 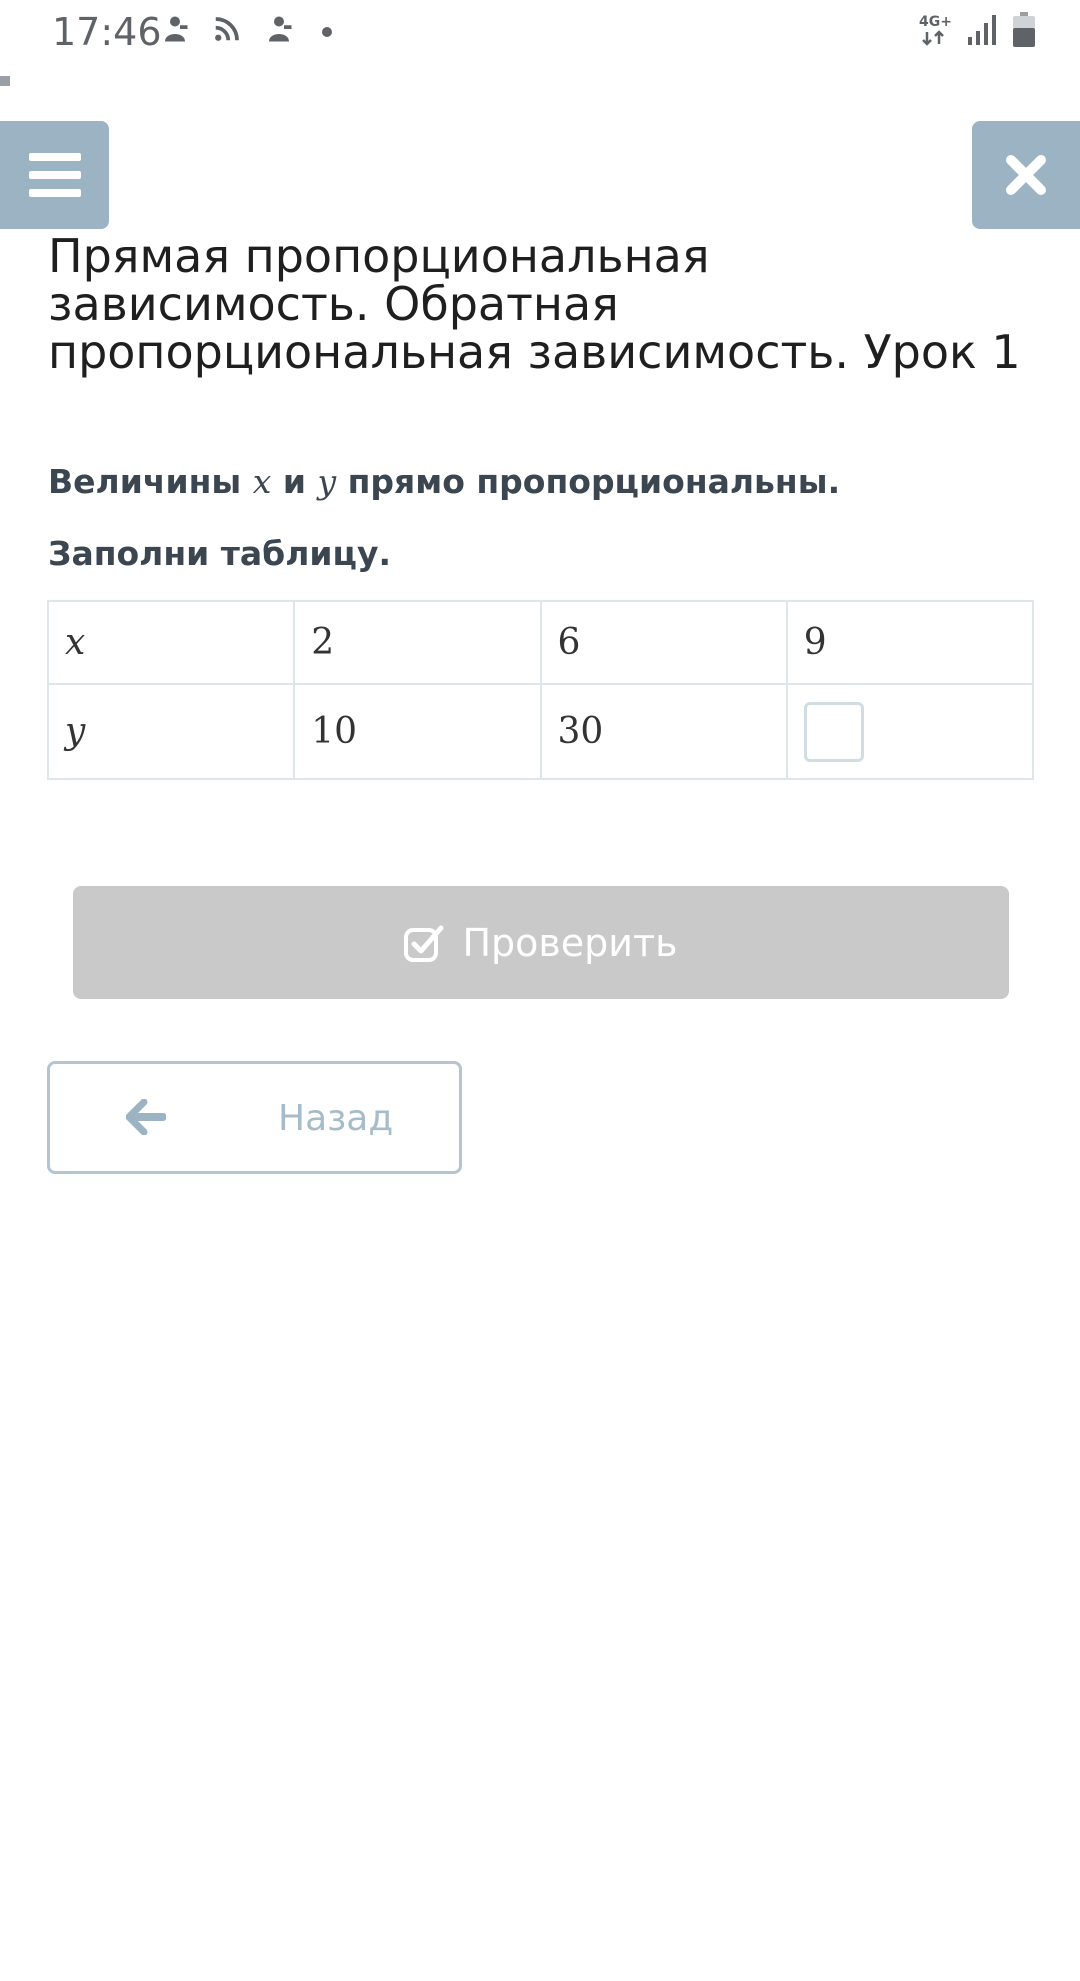 I want to click on table-label: y, so click(x=75, y=731).